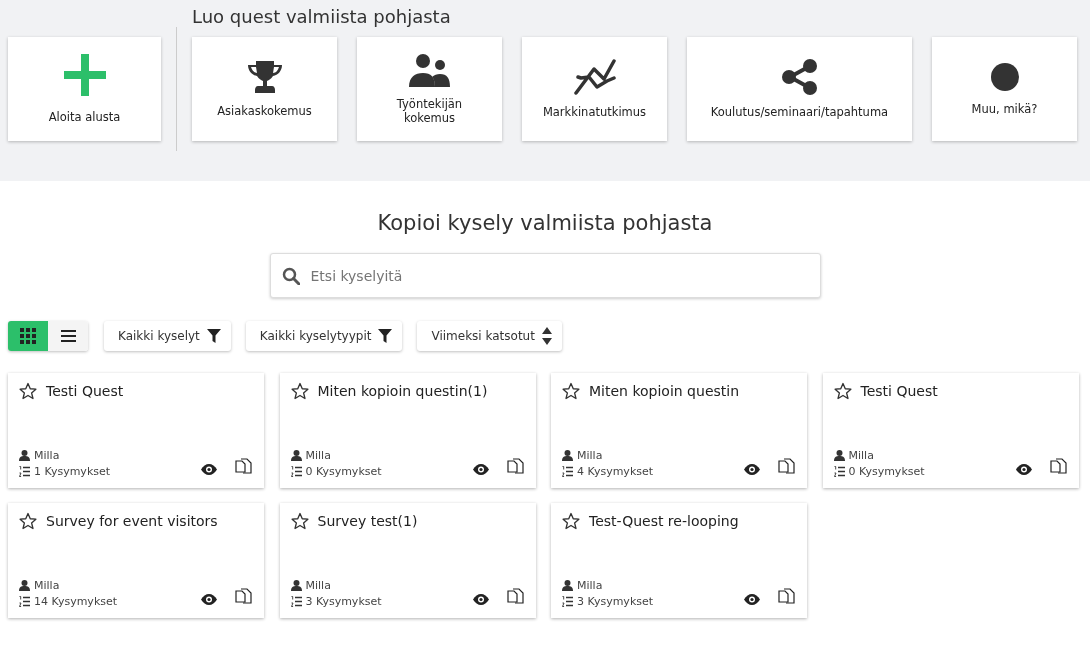 This screenshot has width=1090, height=647. I want to click on template-card: Markkinatutkimus, so click(594, 89).